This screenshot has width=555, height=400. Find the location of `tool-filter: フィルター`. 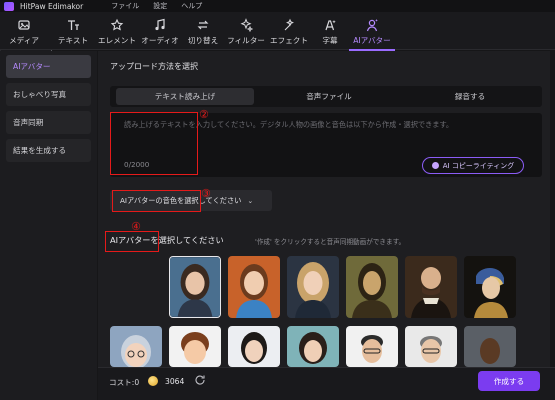

tool-filter: フィルター is located at coordinates (246, 31).